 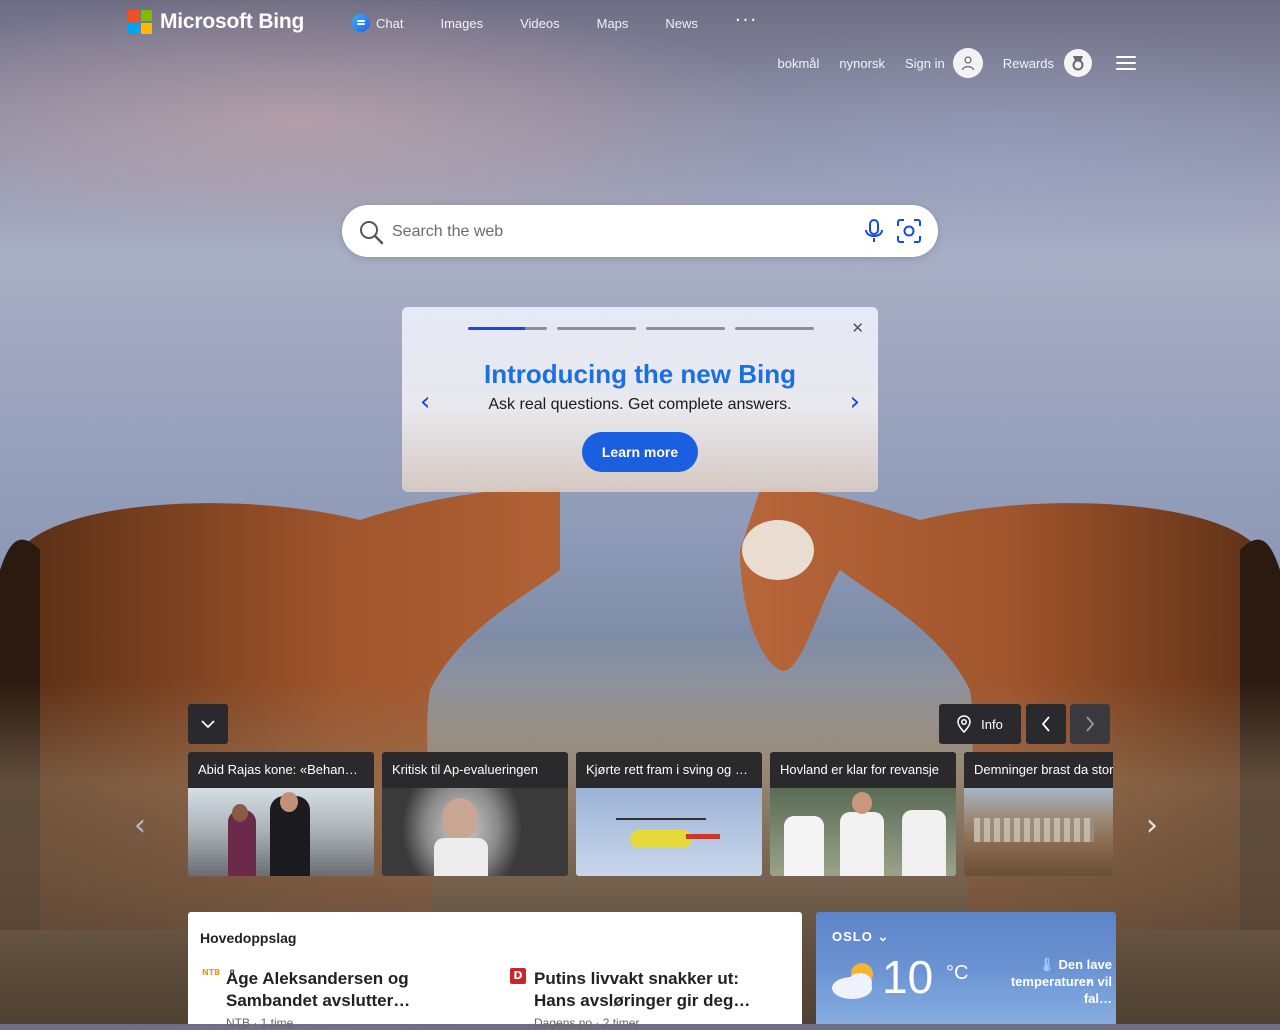 I want to click on avatar, so click(x=967, y=63).